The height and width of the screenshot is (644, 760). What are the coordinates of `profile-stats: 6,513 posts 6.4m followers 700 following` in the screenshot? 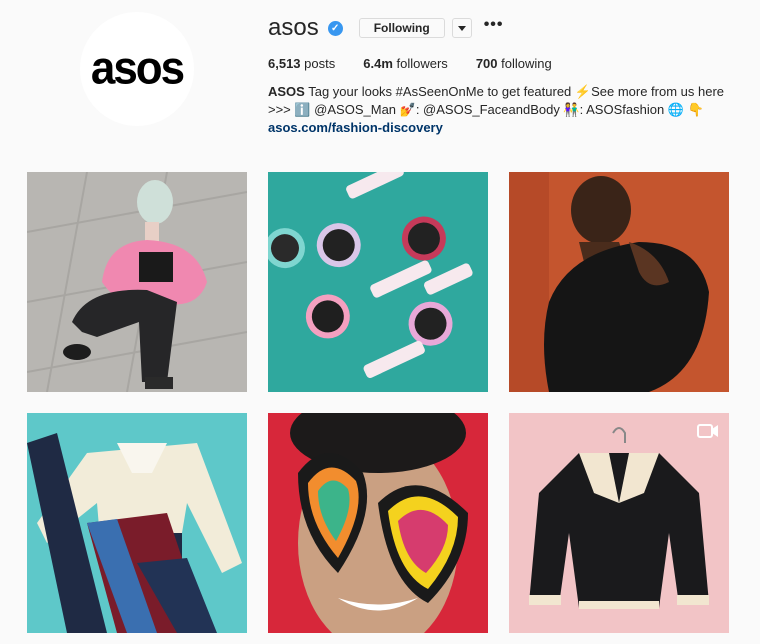 It's located at (508, 63).